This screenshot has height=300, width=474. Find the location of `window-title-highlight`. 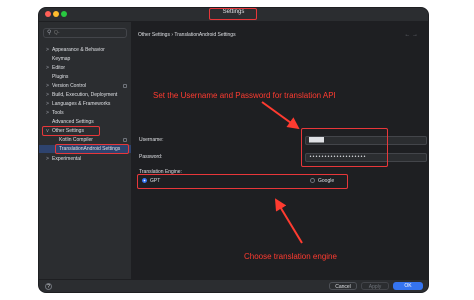

window-title-highlight is located at coordinates (233, 14).